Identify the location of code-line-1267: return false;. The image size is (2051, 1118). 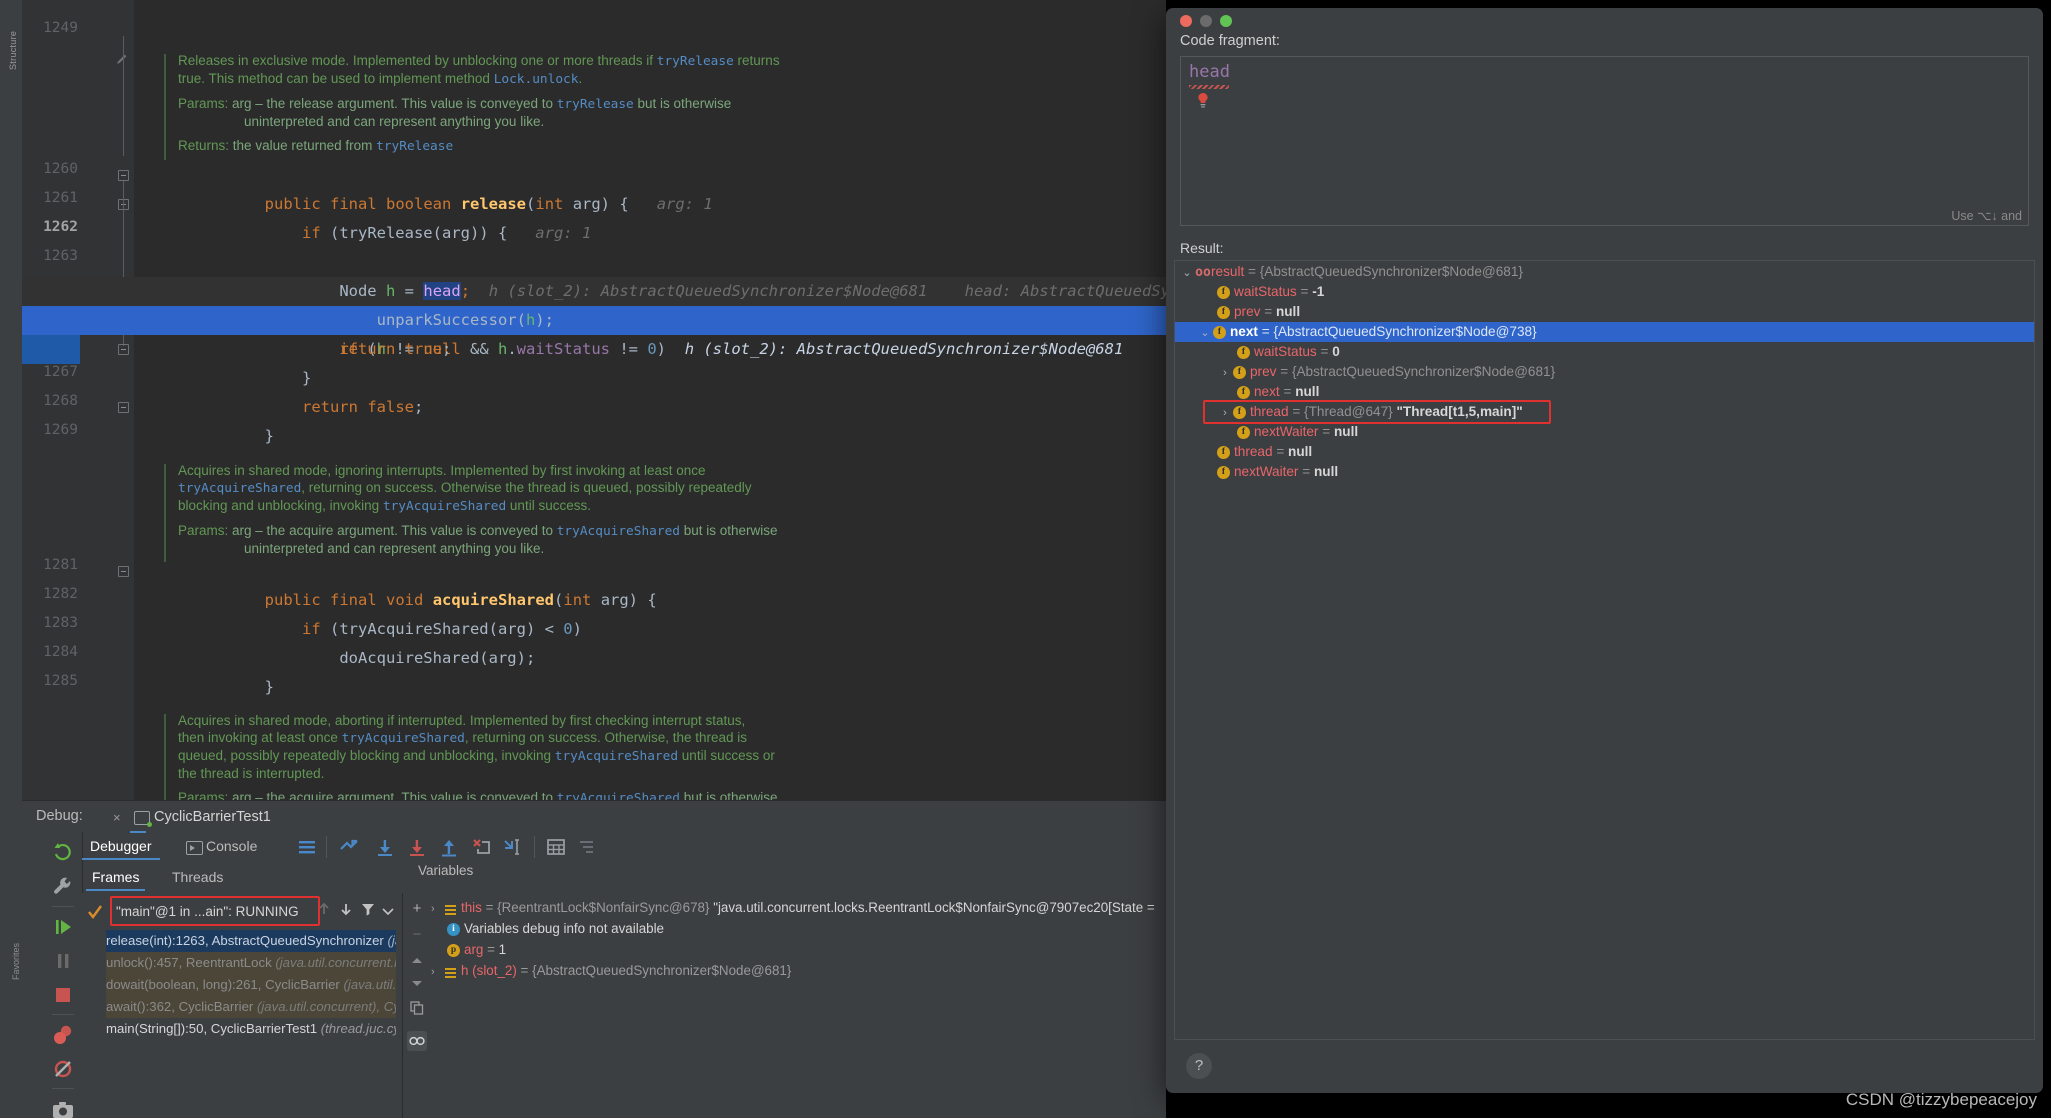
(650, 390).